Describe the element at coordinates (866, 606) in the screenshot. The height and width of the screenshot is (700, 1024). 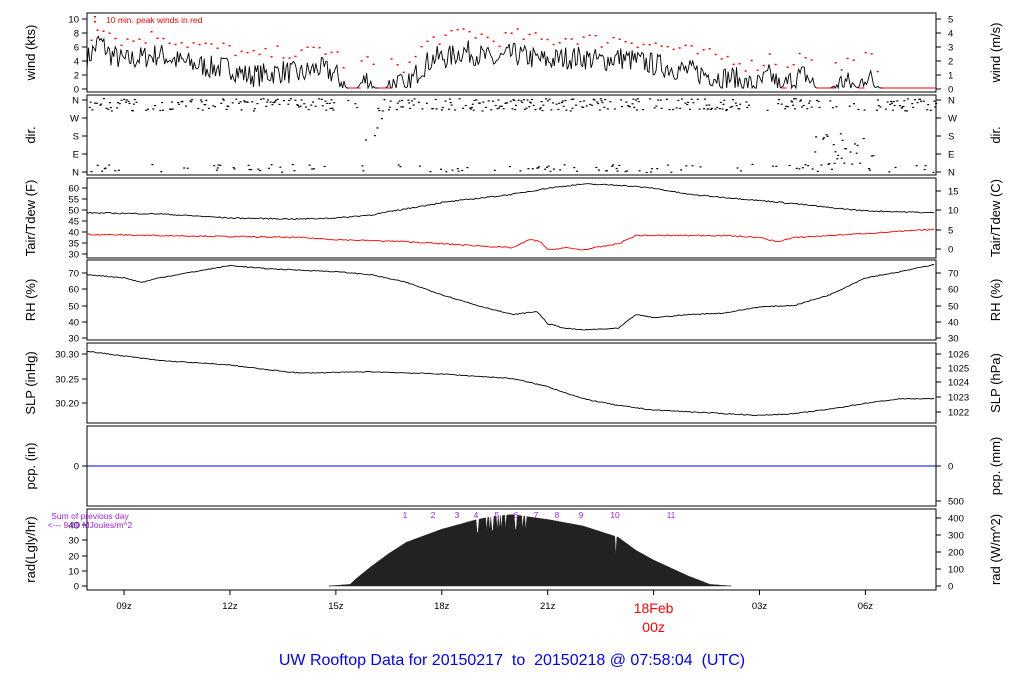
I see `x-tick-label: 06z` at that location.